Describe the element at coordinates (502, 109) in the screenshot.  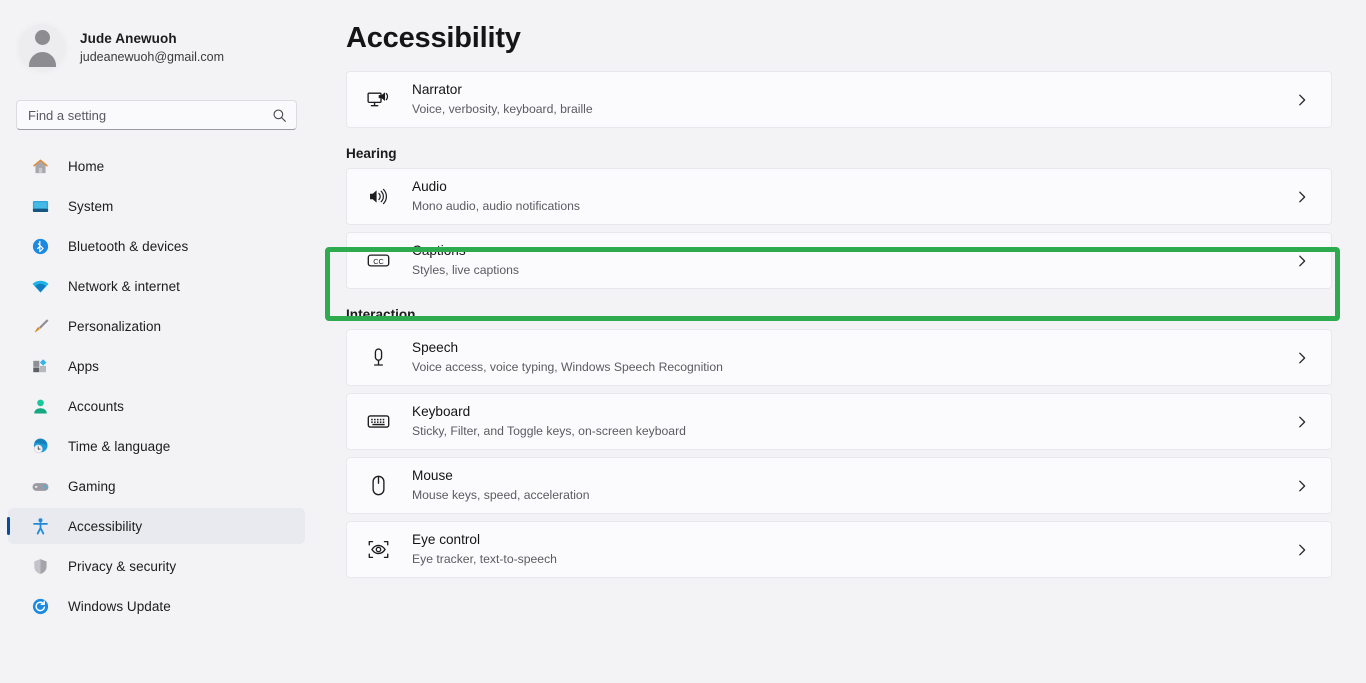
I see `card-subtitle: Voice, verbosity, keyboard, braille` at that location.